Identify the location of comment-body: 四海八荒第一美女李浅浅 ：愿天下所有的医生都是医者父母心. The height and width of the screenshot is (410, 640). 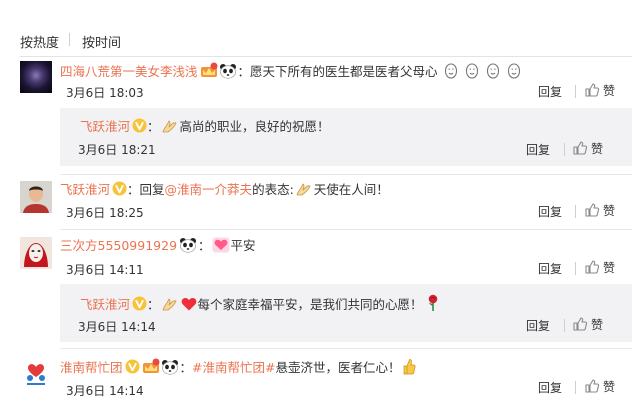
(291, 71).